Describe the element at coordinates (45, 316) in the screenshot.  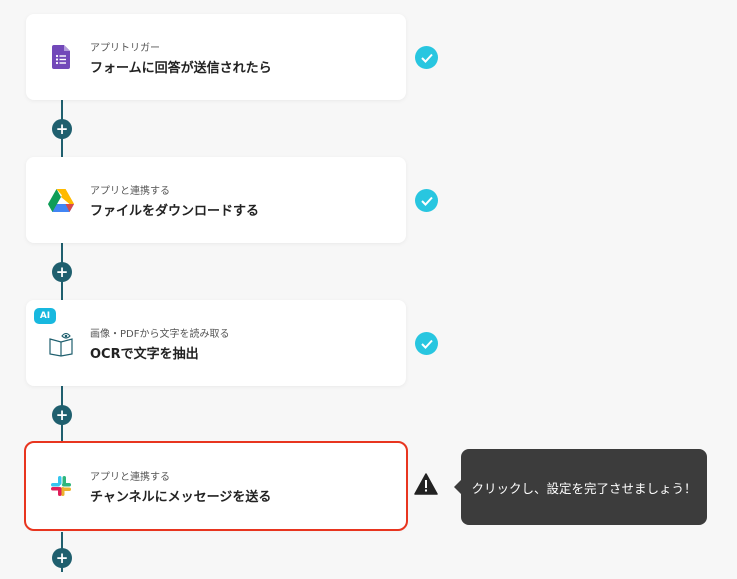
I see `ai-badge: AI` at that location.